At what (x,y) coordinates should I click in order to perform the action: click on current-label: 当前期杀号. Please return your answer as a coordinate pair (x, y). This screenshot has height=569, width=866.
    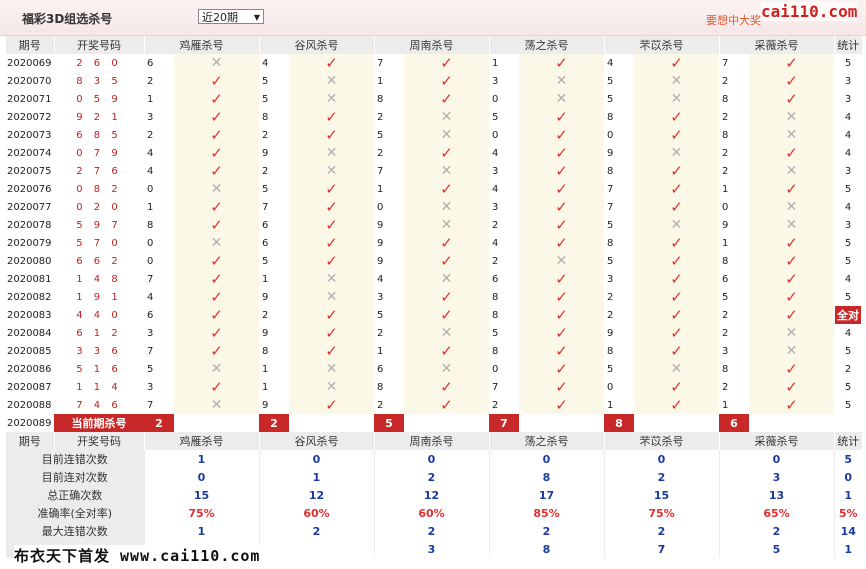
    Looking at the image, I should click on (99, 423).